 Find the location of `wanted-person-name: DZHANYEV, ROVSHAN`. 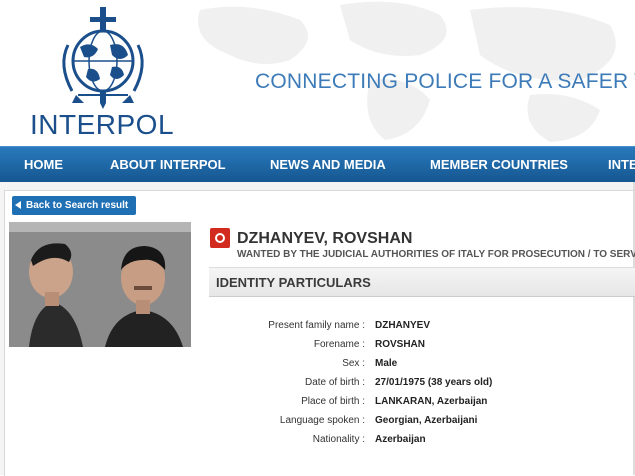

wanted-person-name: DZHANYEV, ROVSHAN is located at coordinates (325, 238).